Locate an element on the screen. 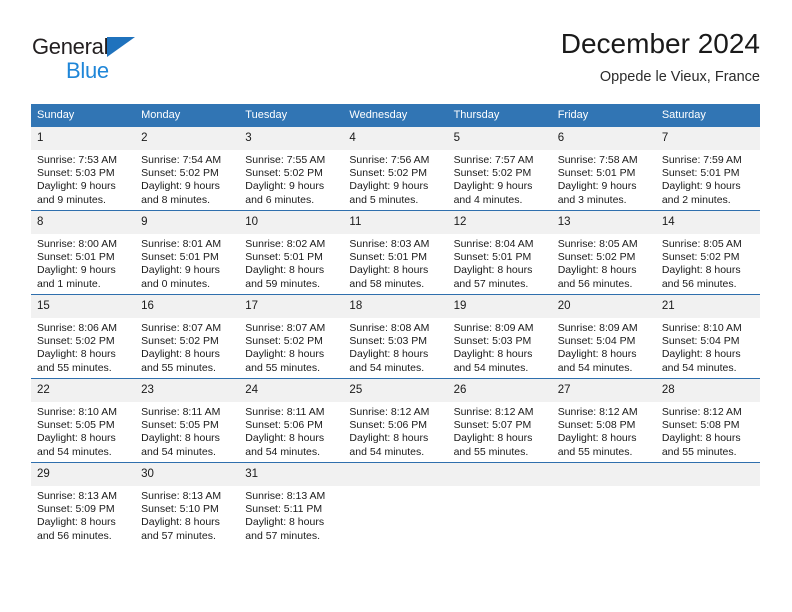  day-number: 7 is located at coordinates (707, 138).